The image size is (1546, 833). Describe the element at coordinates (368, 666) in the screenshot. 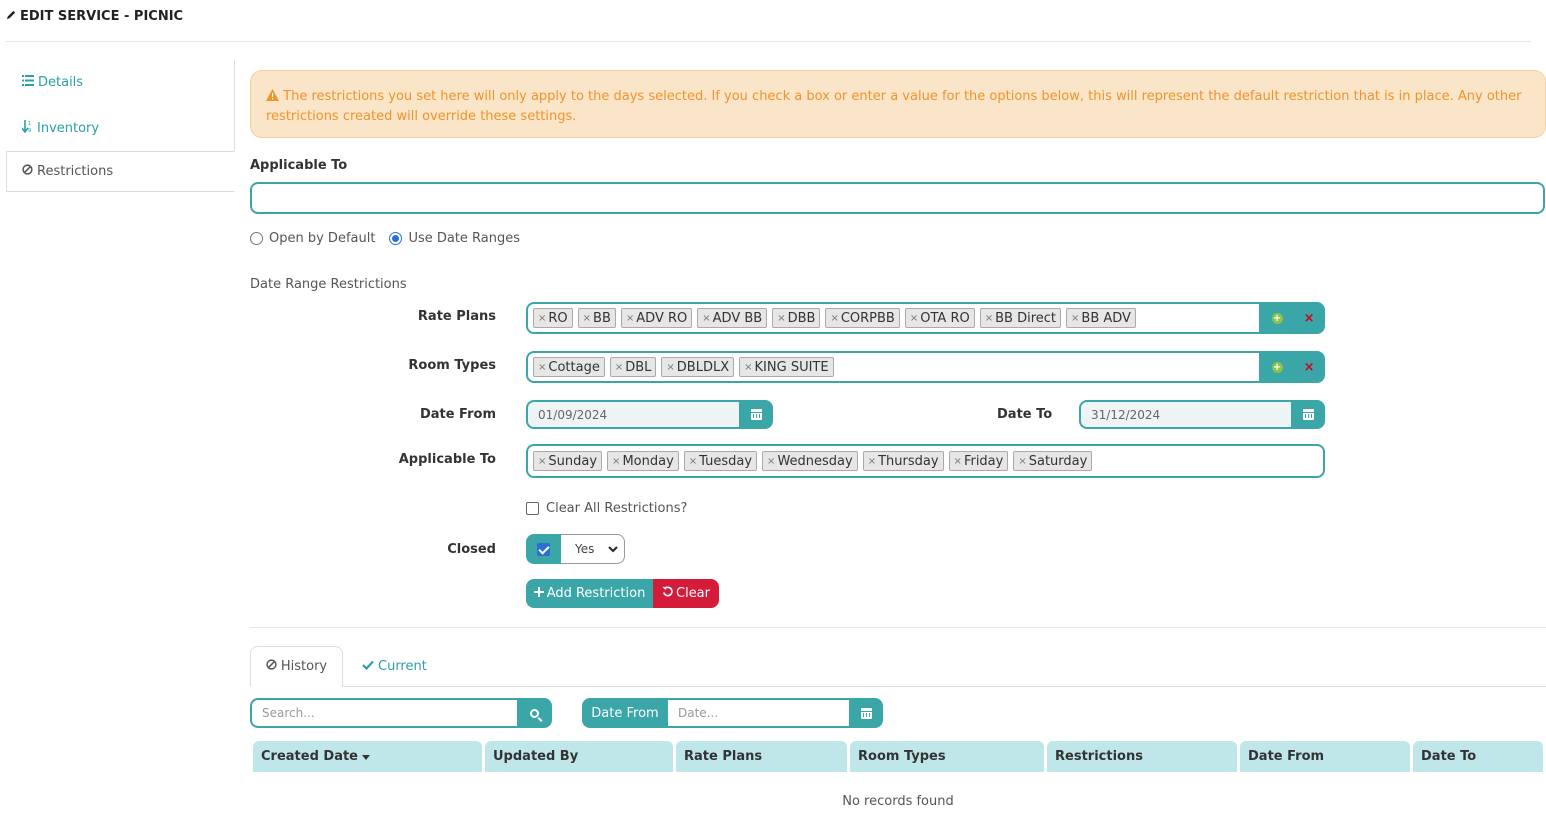

I see `check-icon` at that location.